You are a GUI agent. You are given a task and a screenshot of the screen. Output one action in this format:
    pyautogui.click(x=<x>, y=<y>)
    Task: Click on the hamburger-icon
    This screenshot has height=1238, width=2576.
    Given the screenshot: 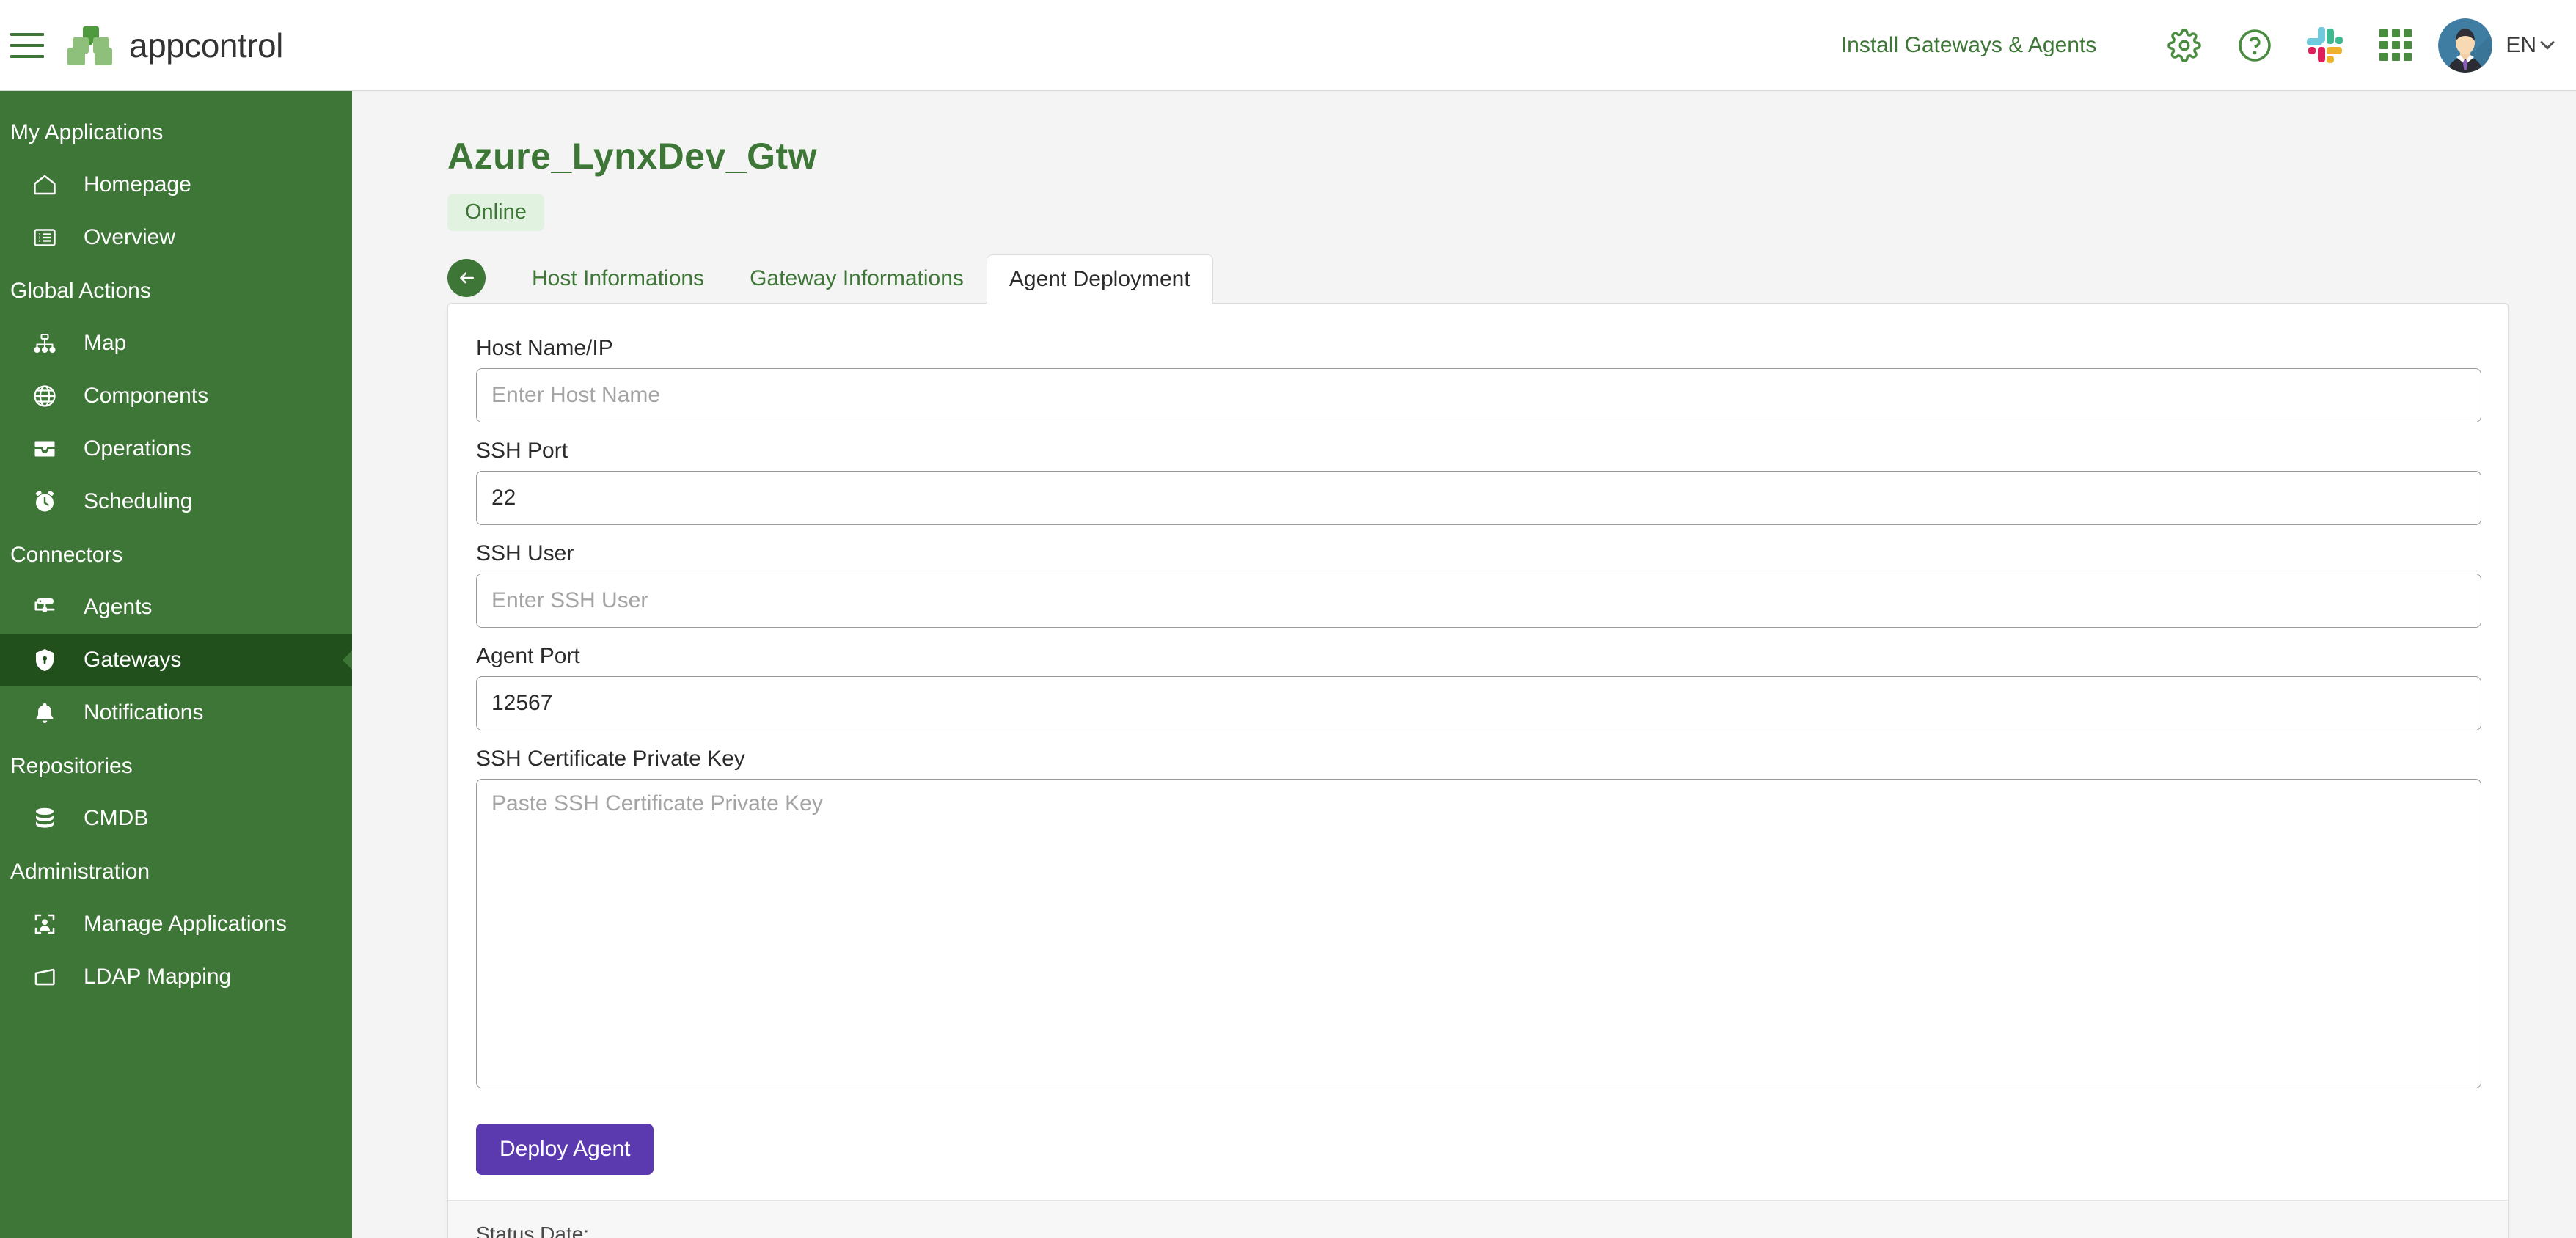 What is the action you would take?
    pyautogui.click(x=27, y=45)
    